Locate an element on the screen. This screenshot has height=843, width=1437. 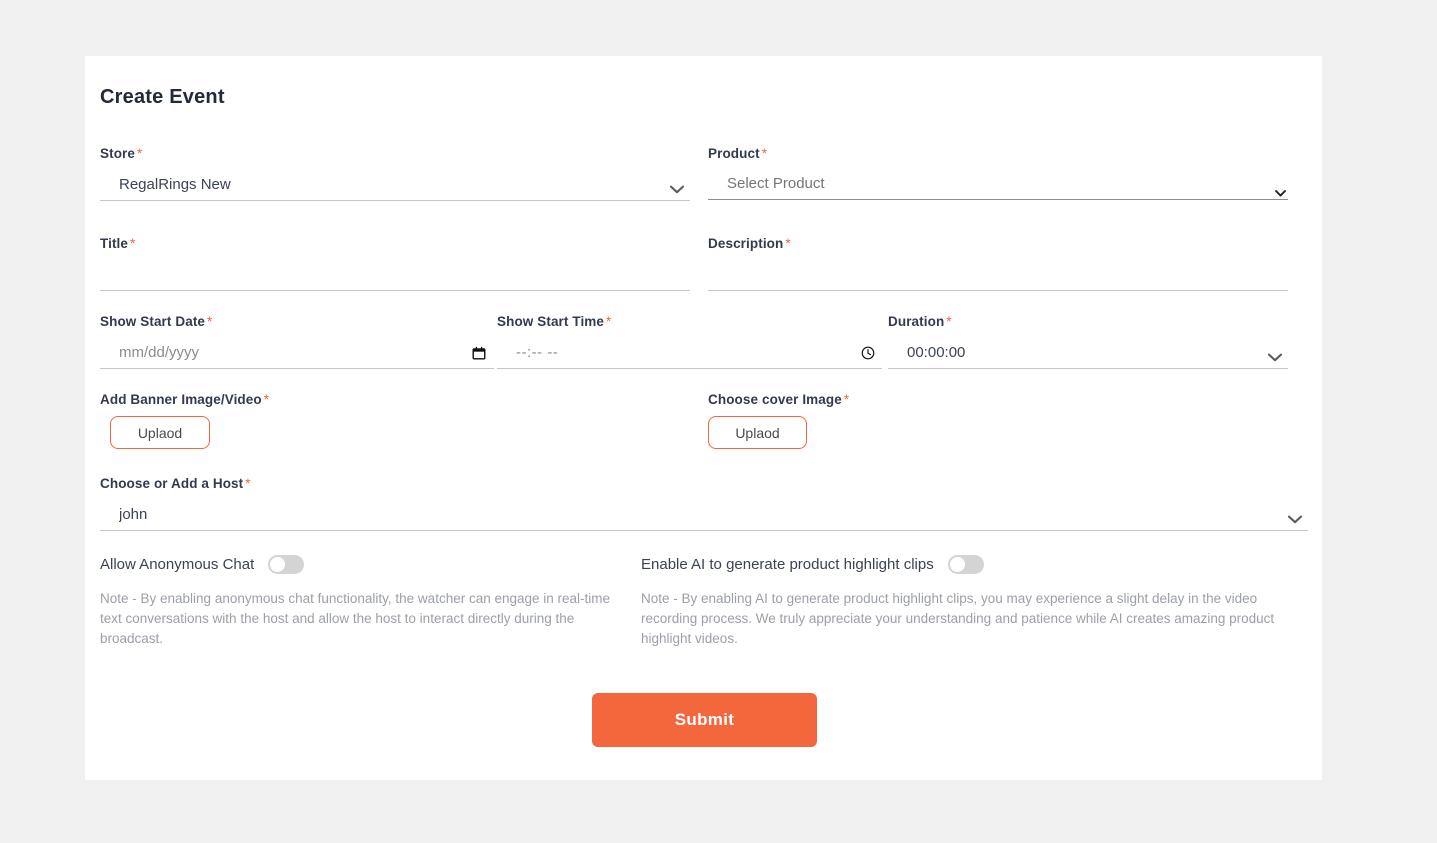
show-start-date-input is located at coordinates (297, 354).